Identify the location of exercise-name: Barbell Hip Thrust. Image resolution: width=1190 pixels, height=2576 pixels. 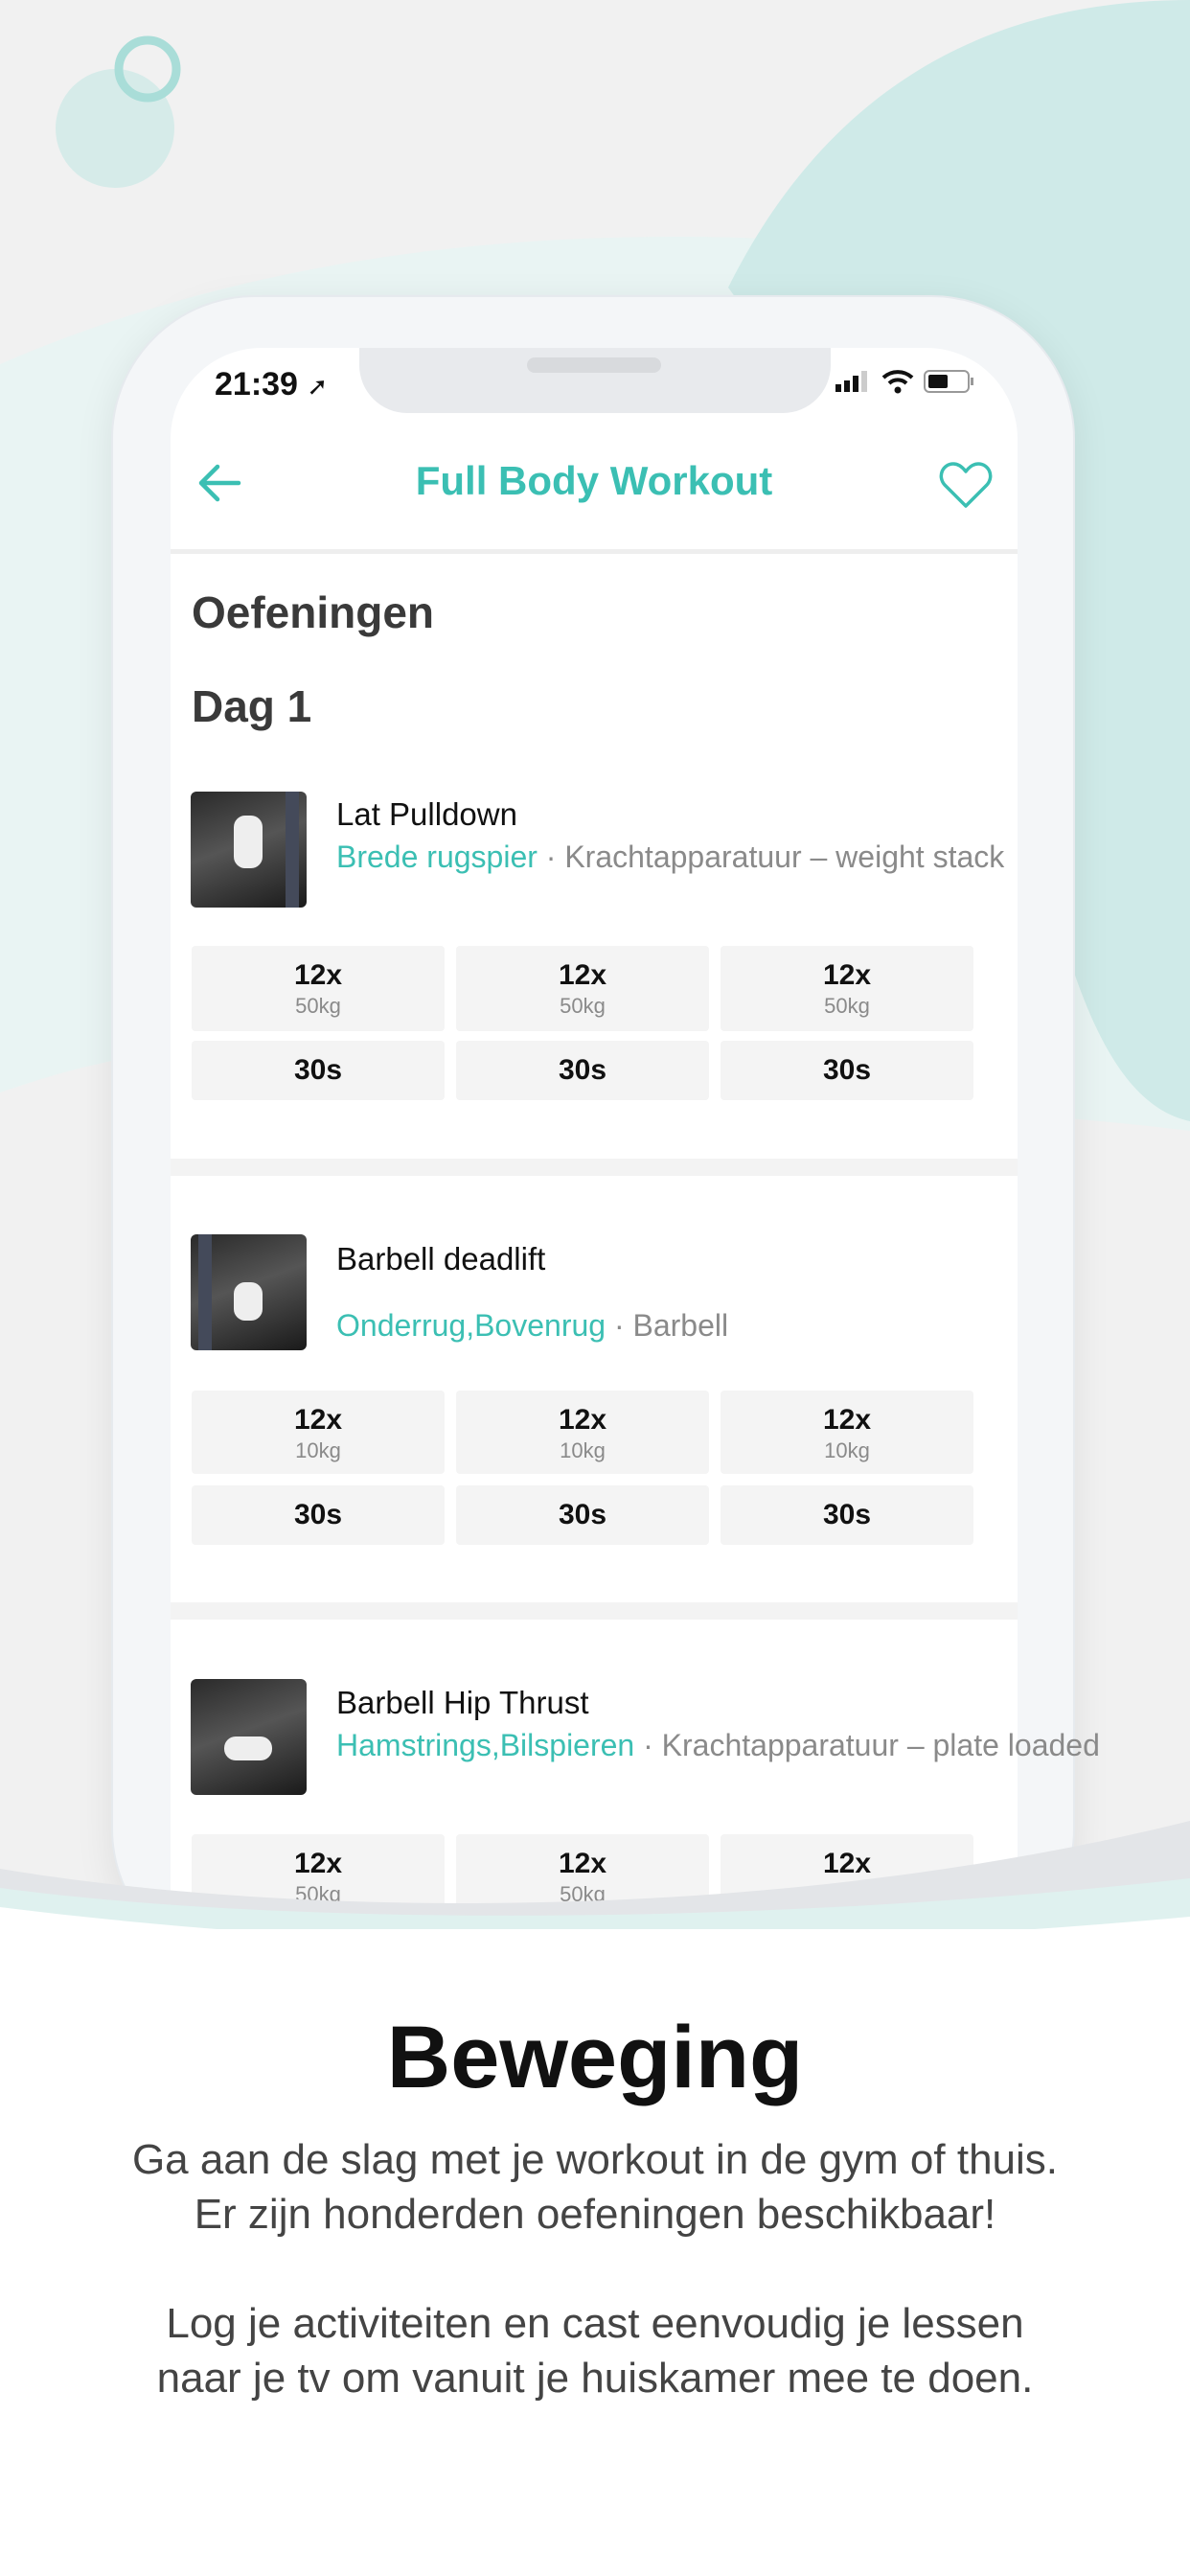
(463, 1703).